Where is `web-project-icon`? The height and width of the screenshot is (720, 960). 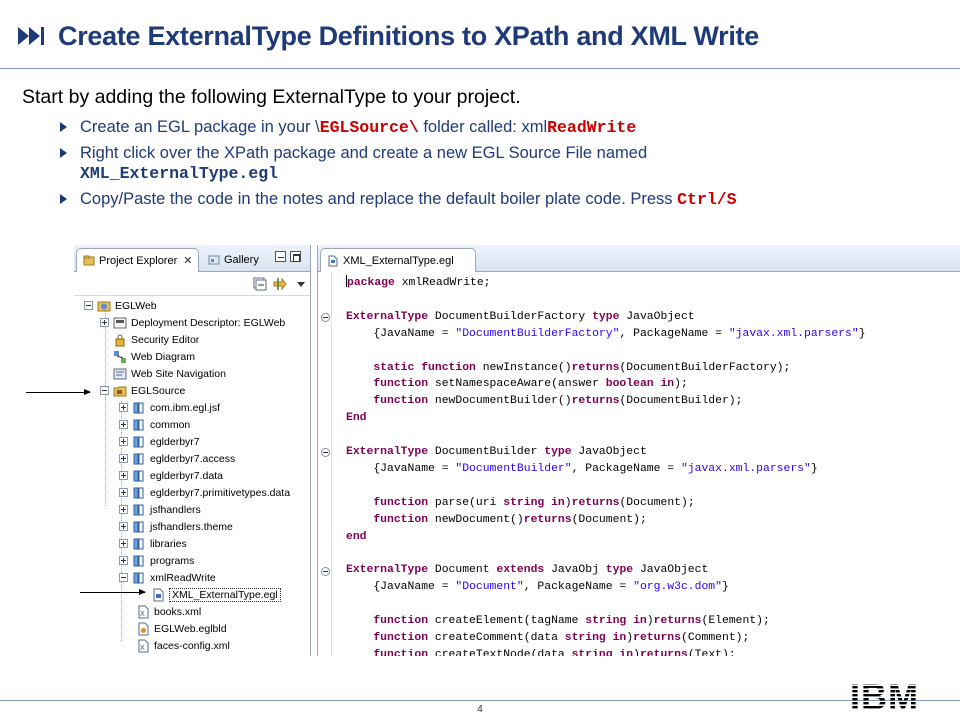
web-project-icon is located at coordinates (104, 306).